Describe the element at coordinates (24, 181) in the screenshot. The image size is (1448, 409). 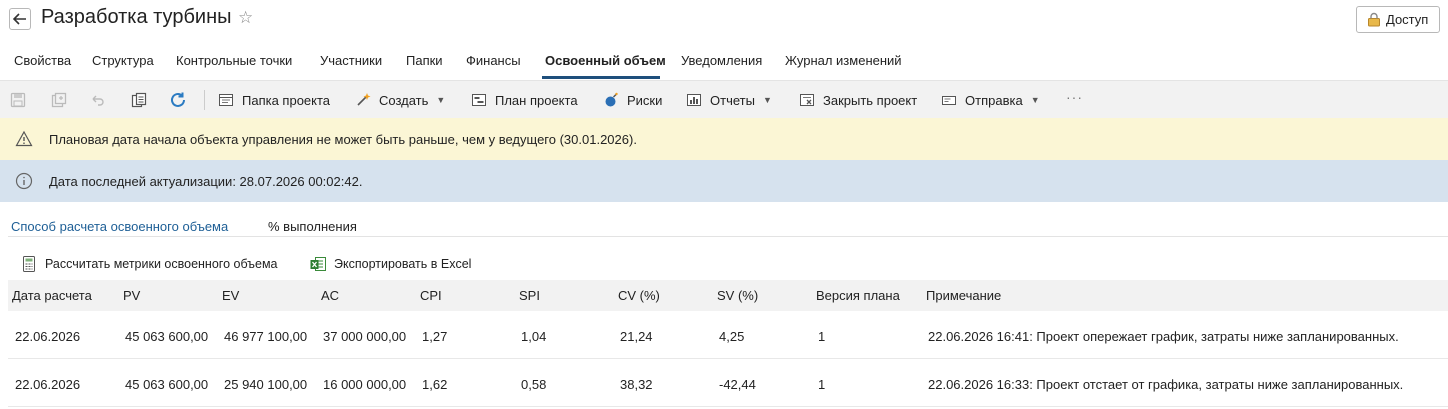
I see `info-icon` at that location.